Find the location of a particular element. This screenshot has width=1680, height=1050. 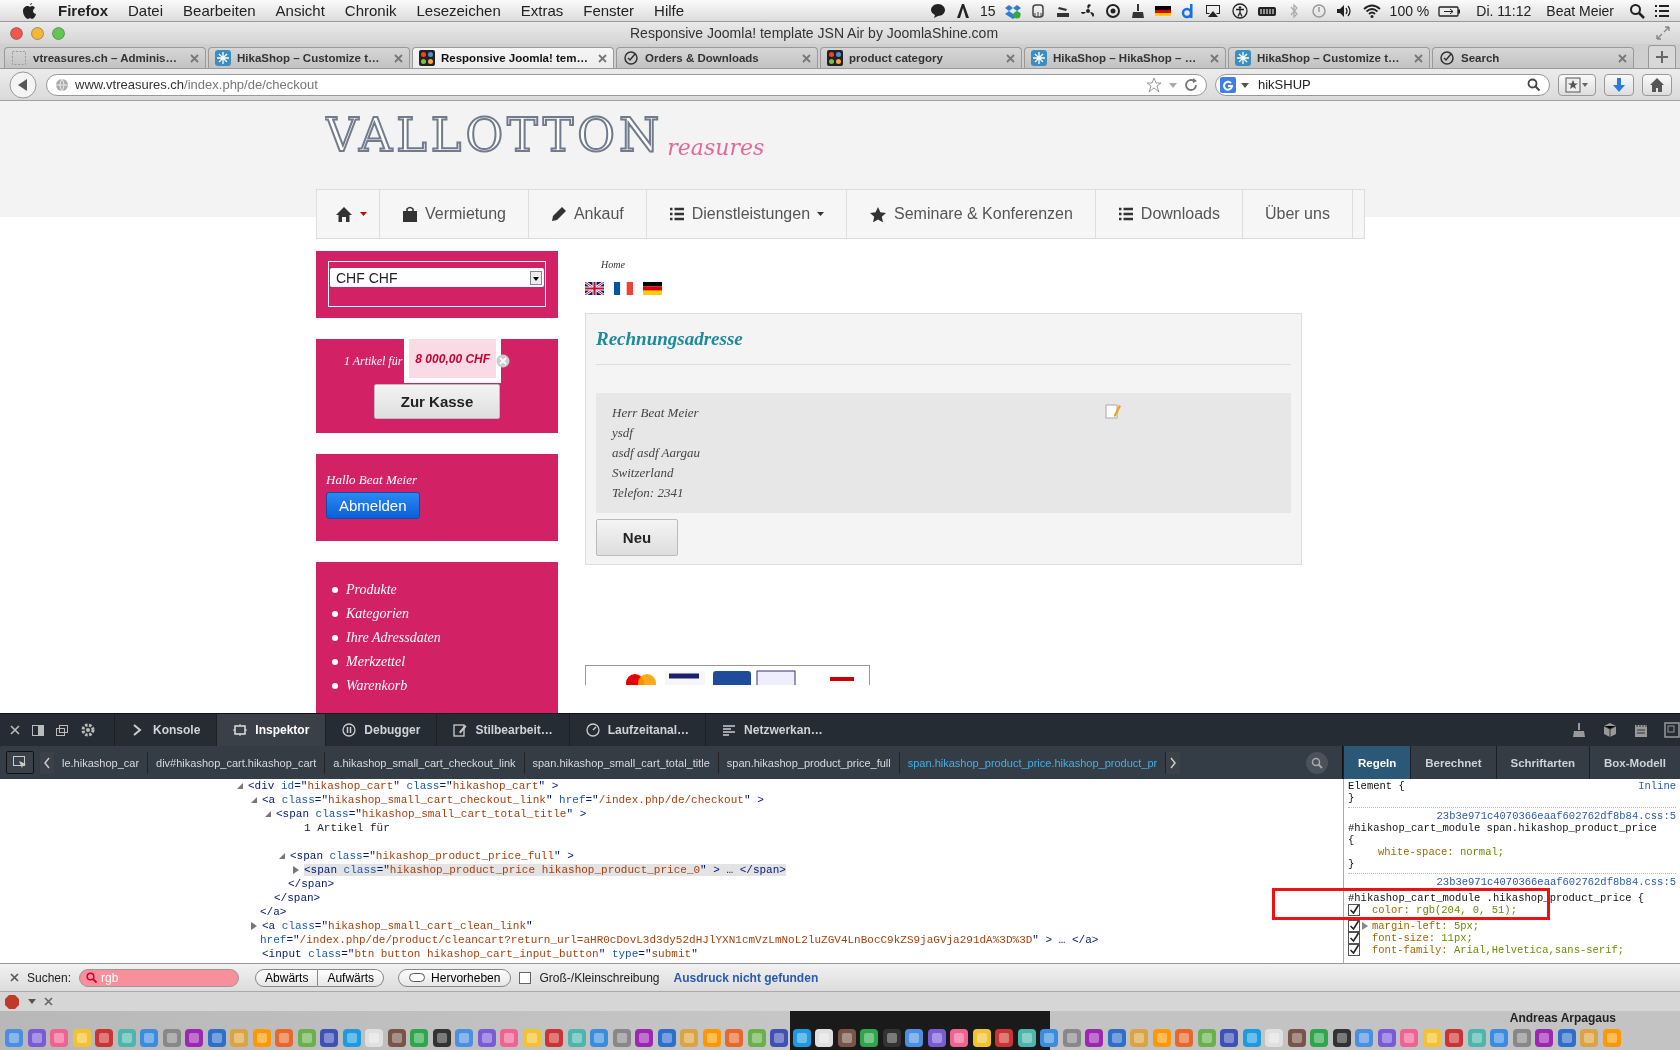

devtools-tab: Inspektor is located at coordinates (271, 730).